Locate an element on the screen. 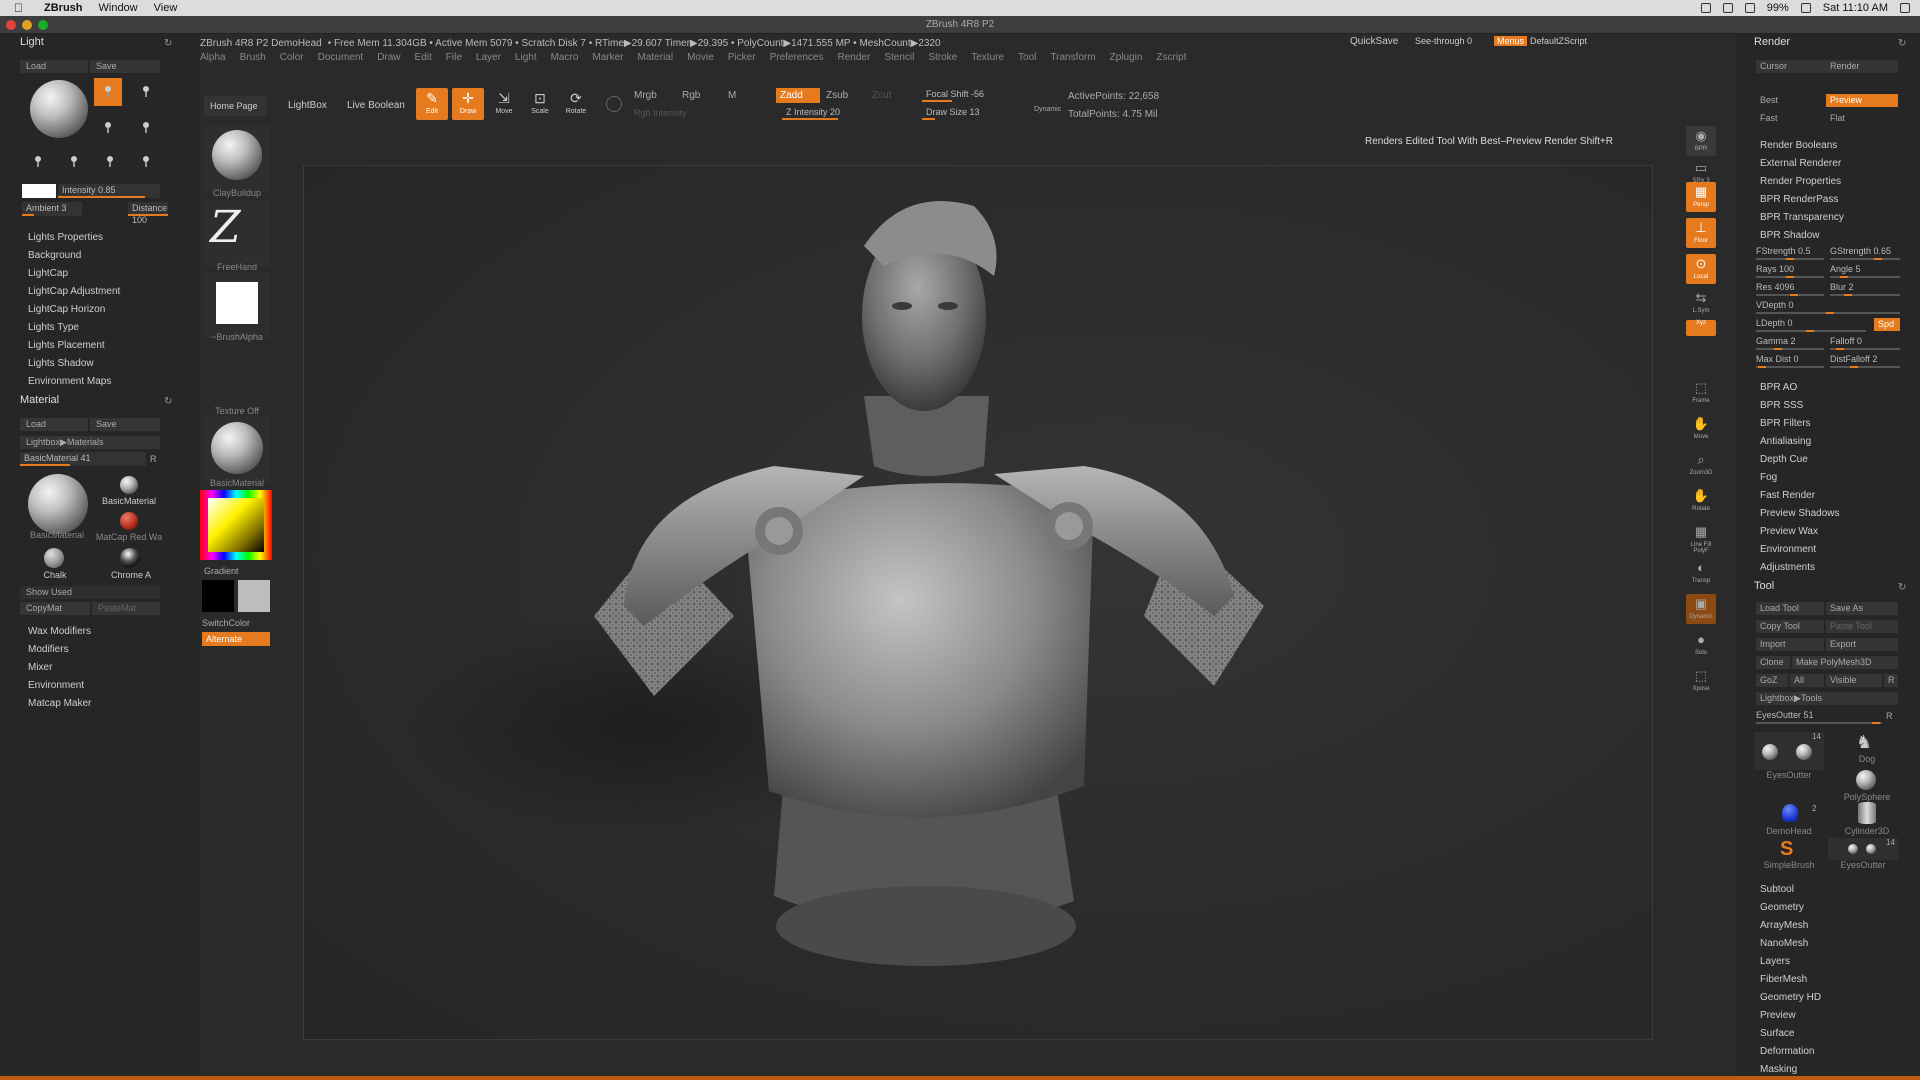 The image size is (1920, 1080). tool-slider-r: R is located at coordinates (1889, 716).